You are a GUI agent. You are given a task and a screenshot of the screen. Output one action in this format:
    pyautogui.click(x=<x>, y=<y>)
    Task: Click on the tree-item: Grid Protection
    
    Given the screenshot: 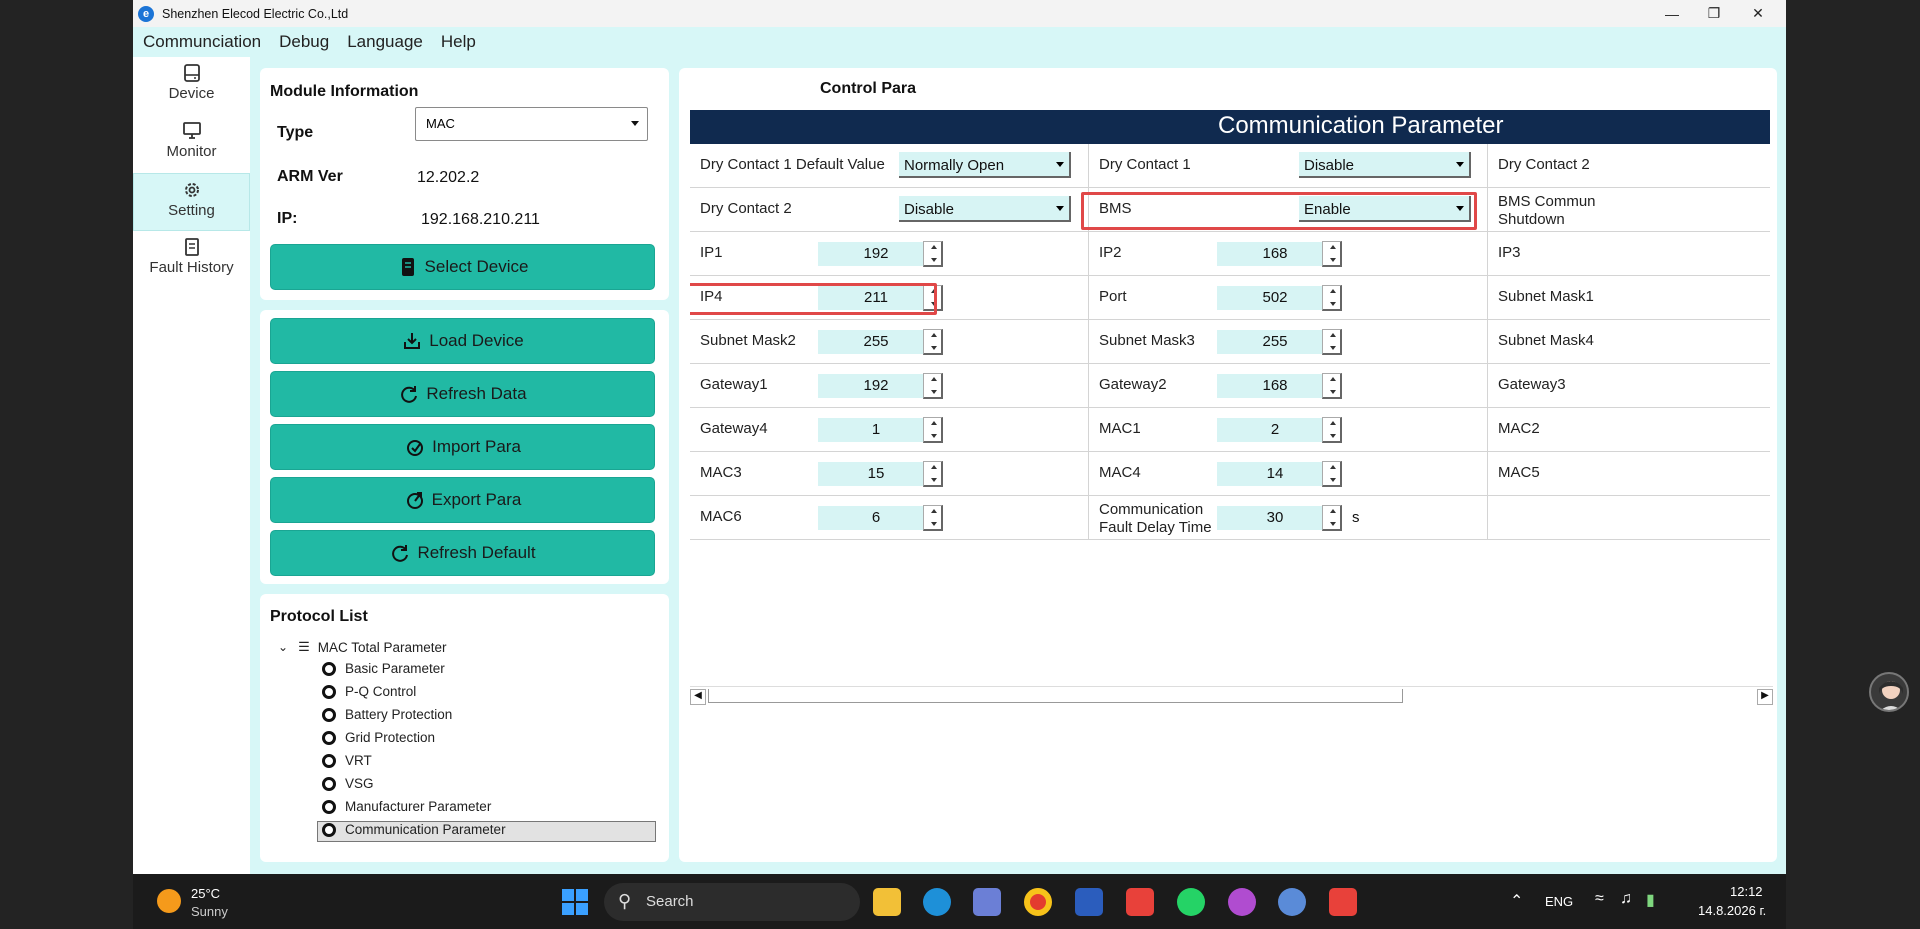 What is the action you would take?
    pyautogui.click(x=378, y=737)
    